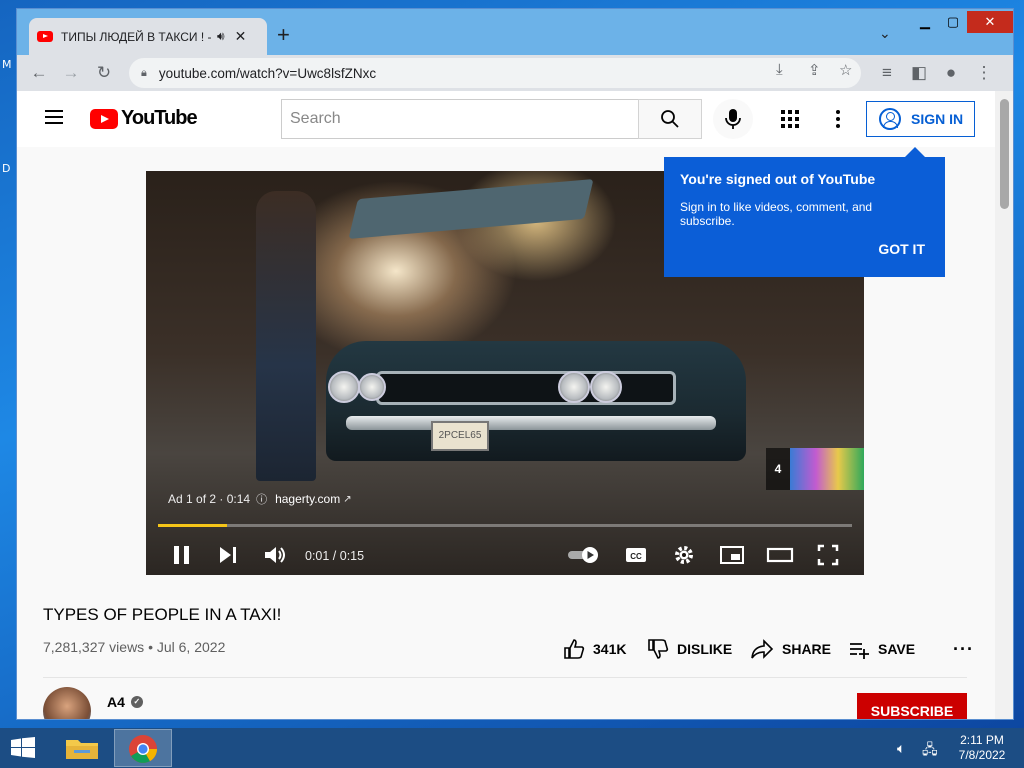 Image resolution: width=1024 pixels, height=768 pixels. I want to click on youtube-header: YouTube SIGN IN, so click(506, 119).